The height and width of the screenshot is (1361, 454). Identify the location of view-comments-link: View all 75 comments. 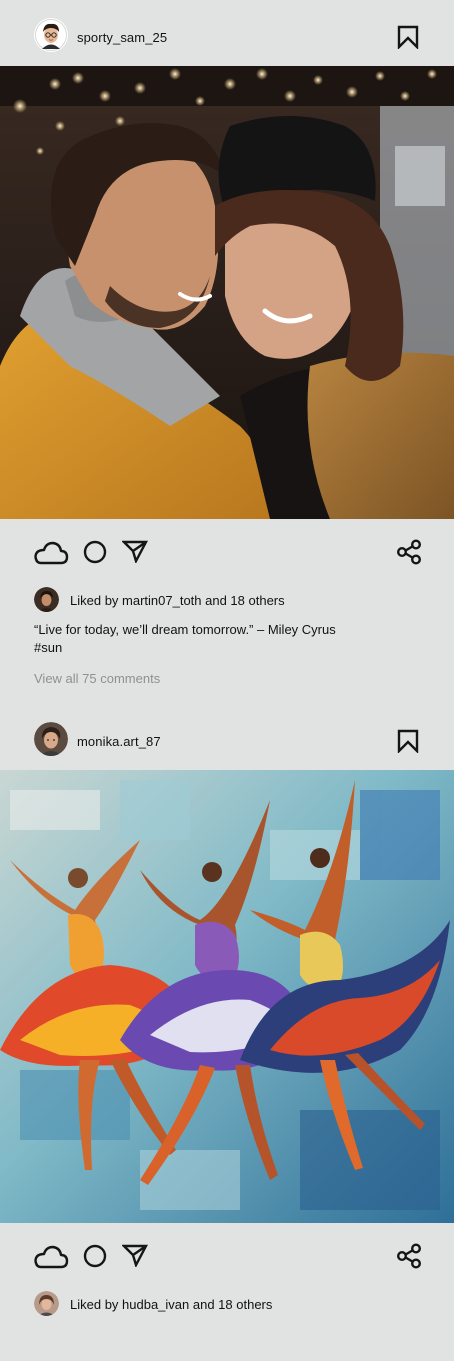
(97, 678).